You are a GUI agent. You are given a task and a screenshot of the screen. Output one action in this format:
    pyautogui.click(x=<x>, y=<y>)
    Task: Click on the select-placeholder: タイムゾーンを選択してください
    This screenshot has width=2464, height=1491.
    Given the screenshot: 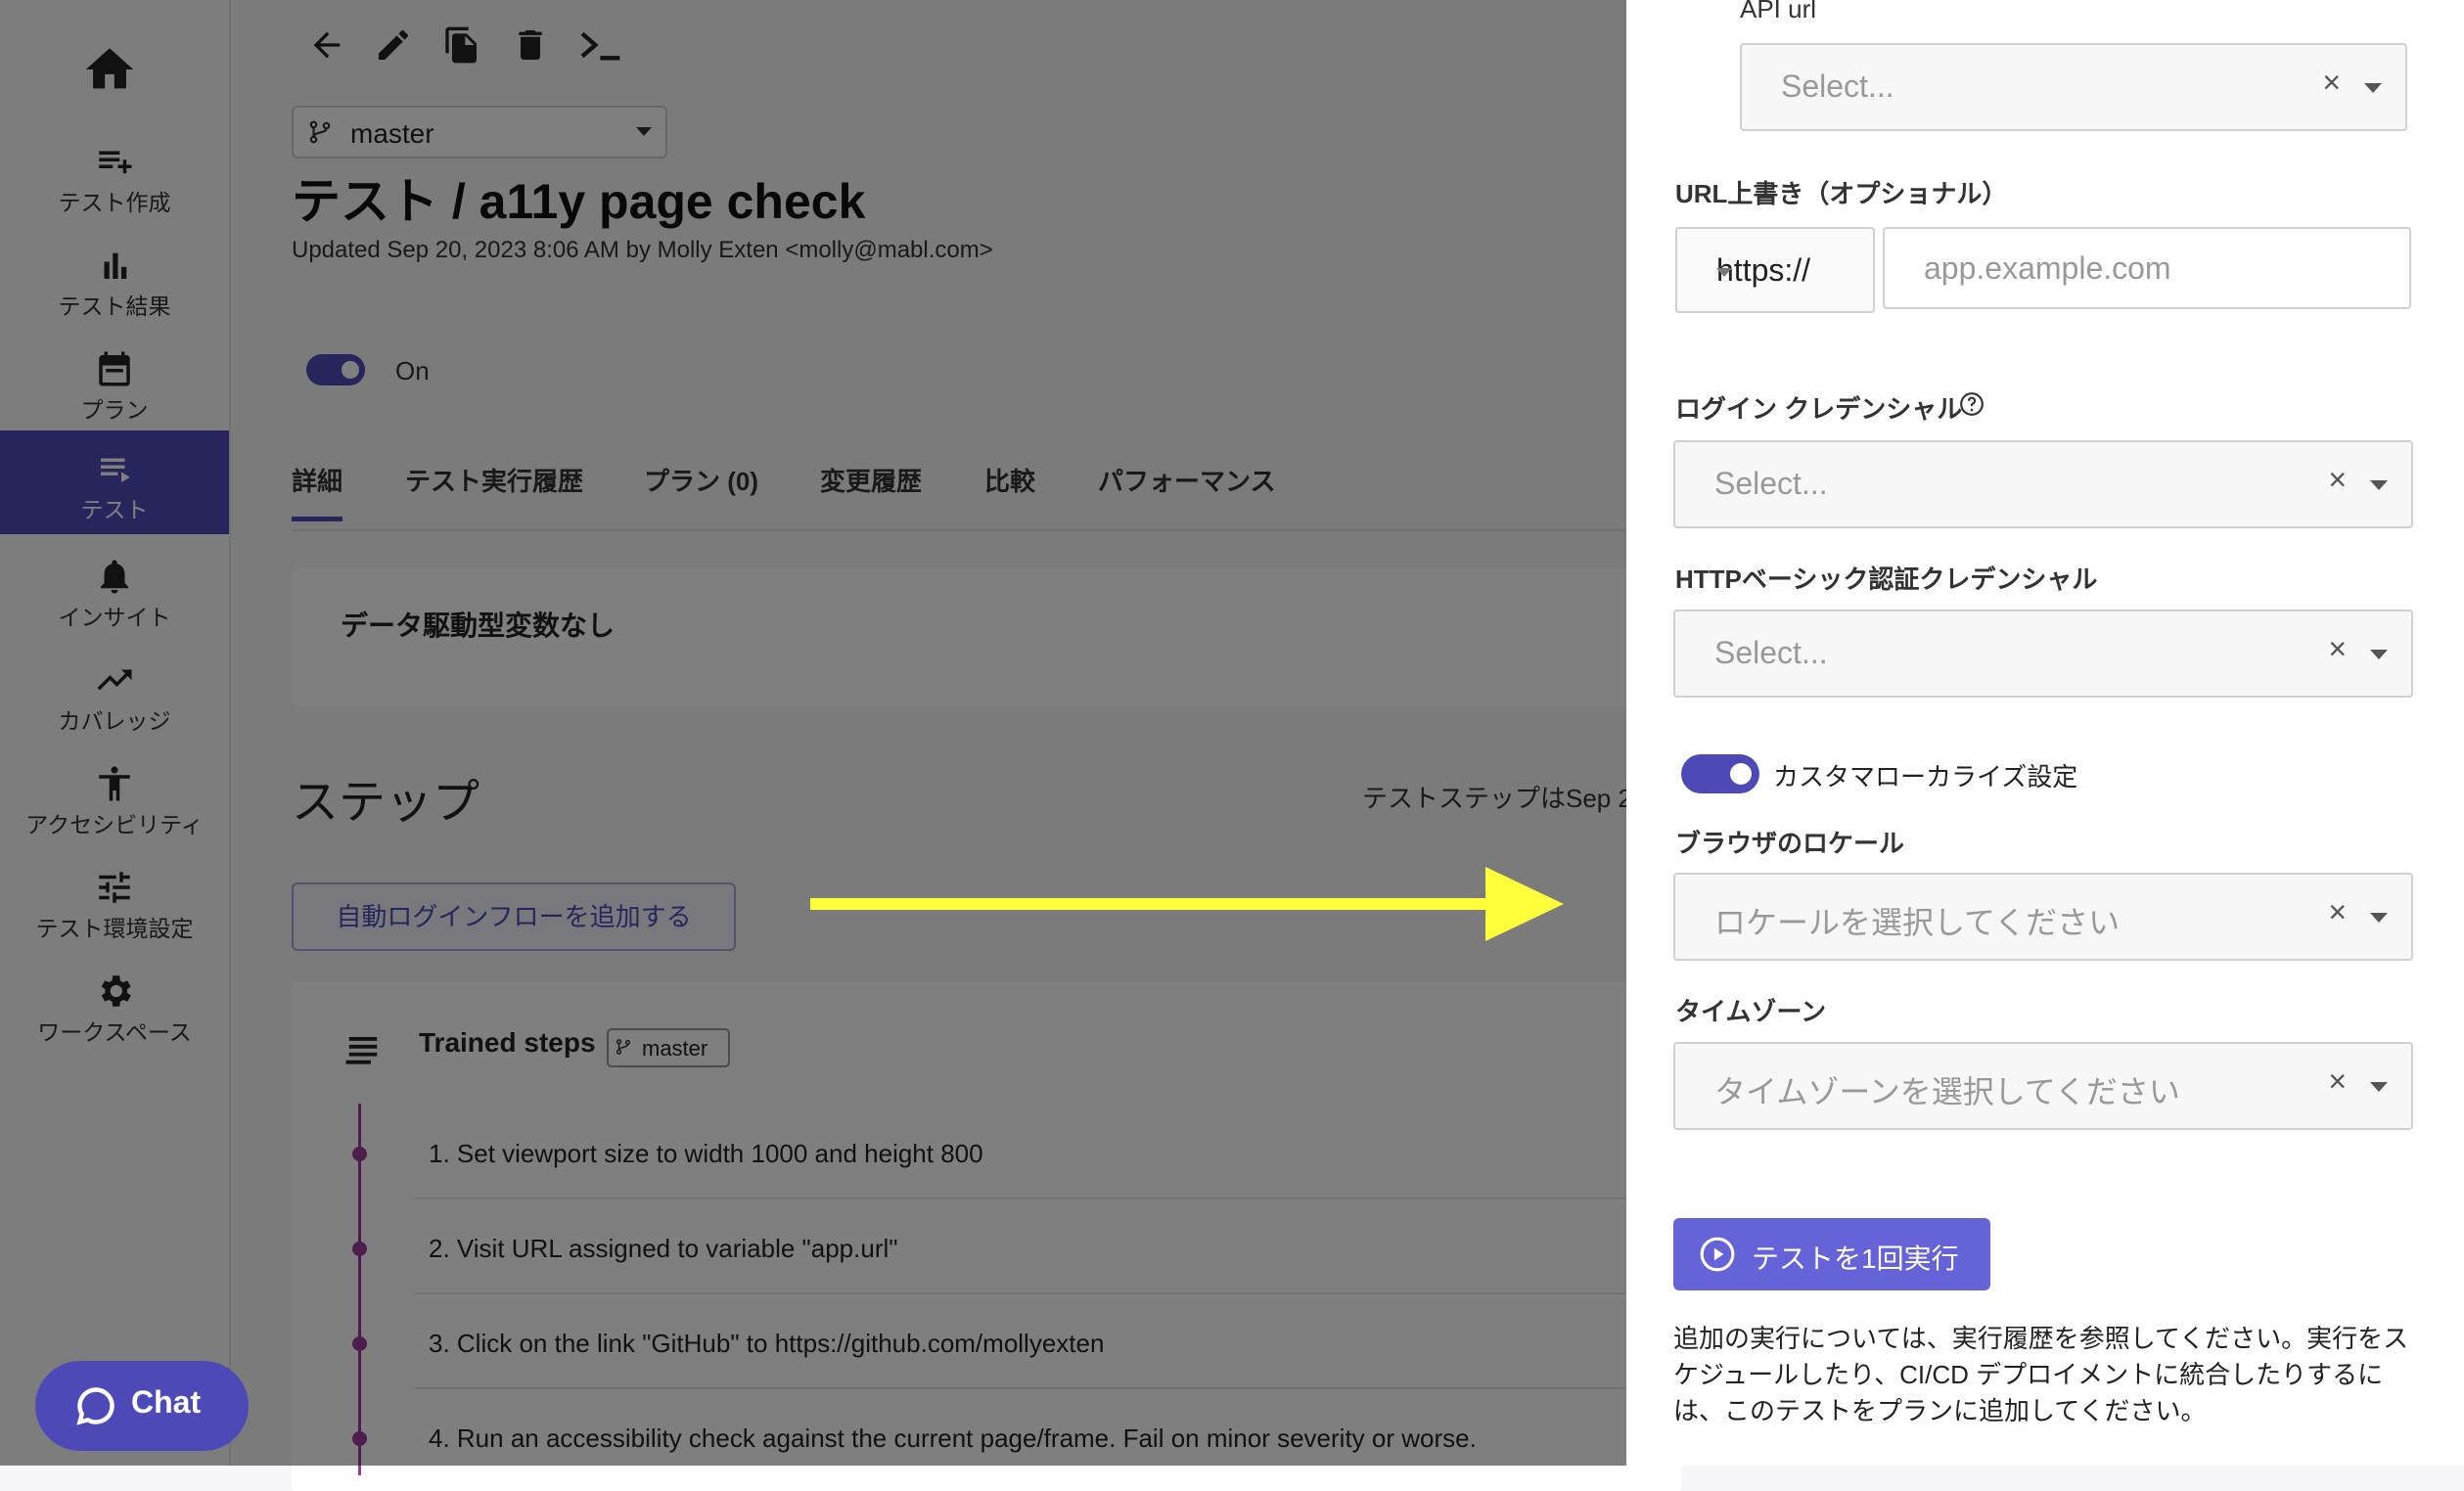 What is the action you would take?
    pyautogui.click(x=1947, y=1092)
    